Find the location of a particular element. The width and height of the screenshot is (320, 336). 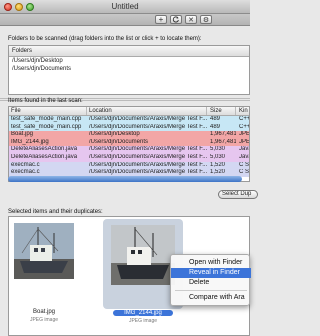

menu-separator is located at coordinates (211, 290).